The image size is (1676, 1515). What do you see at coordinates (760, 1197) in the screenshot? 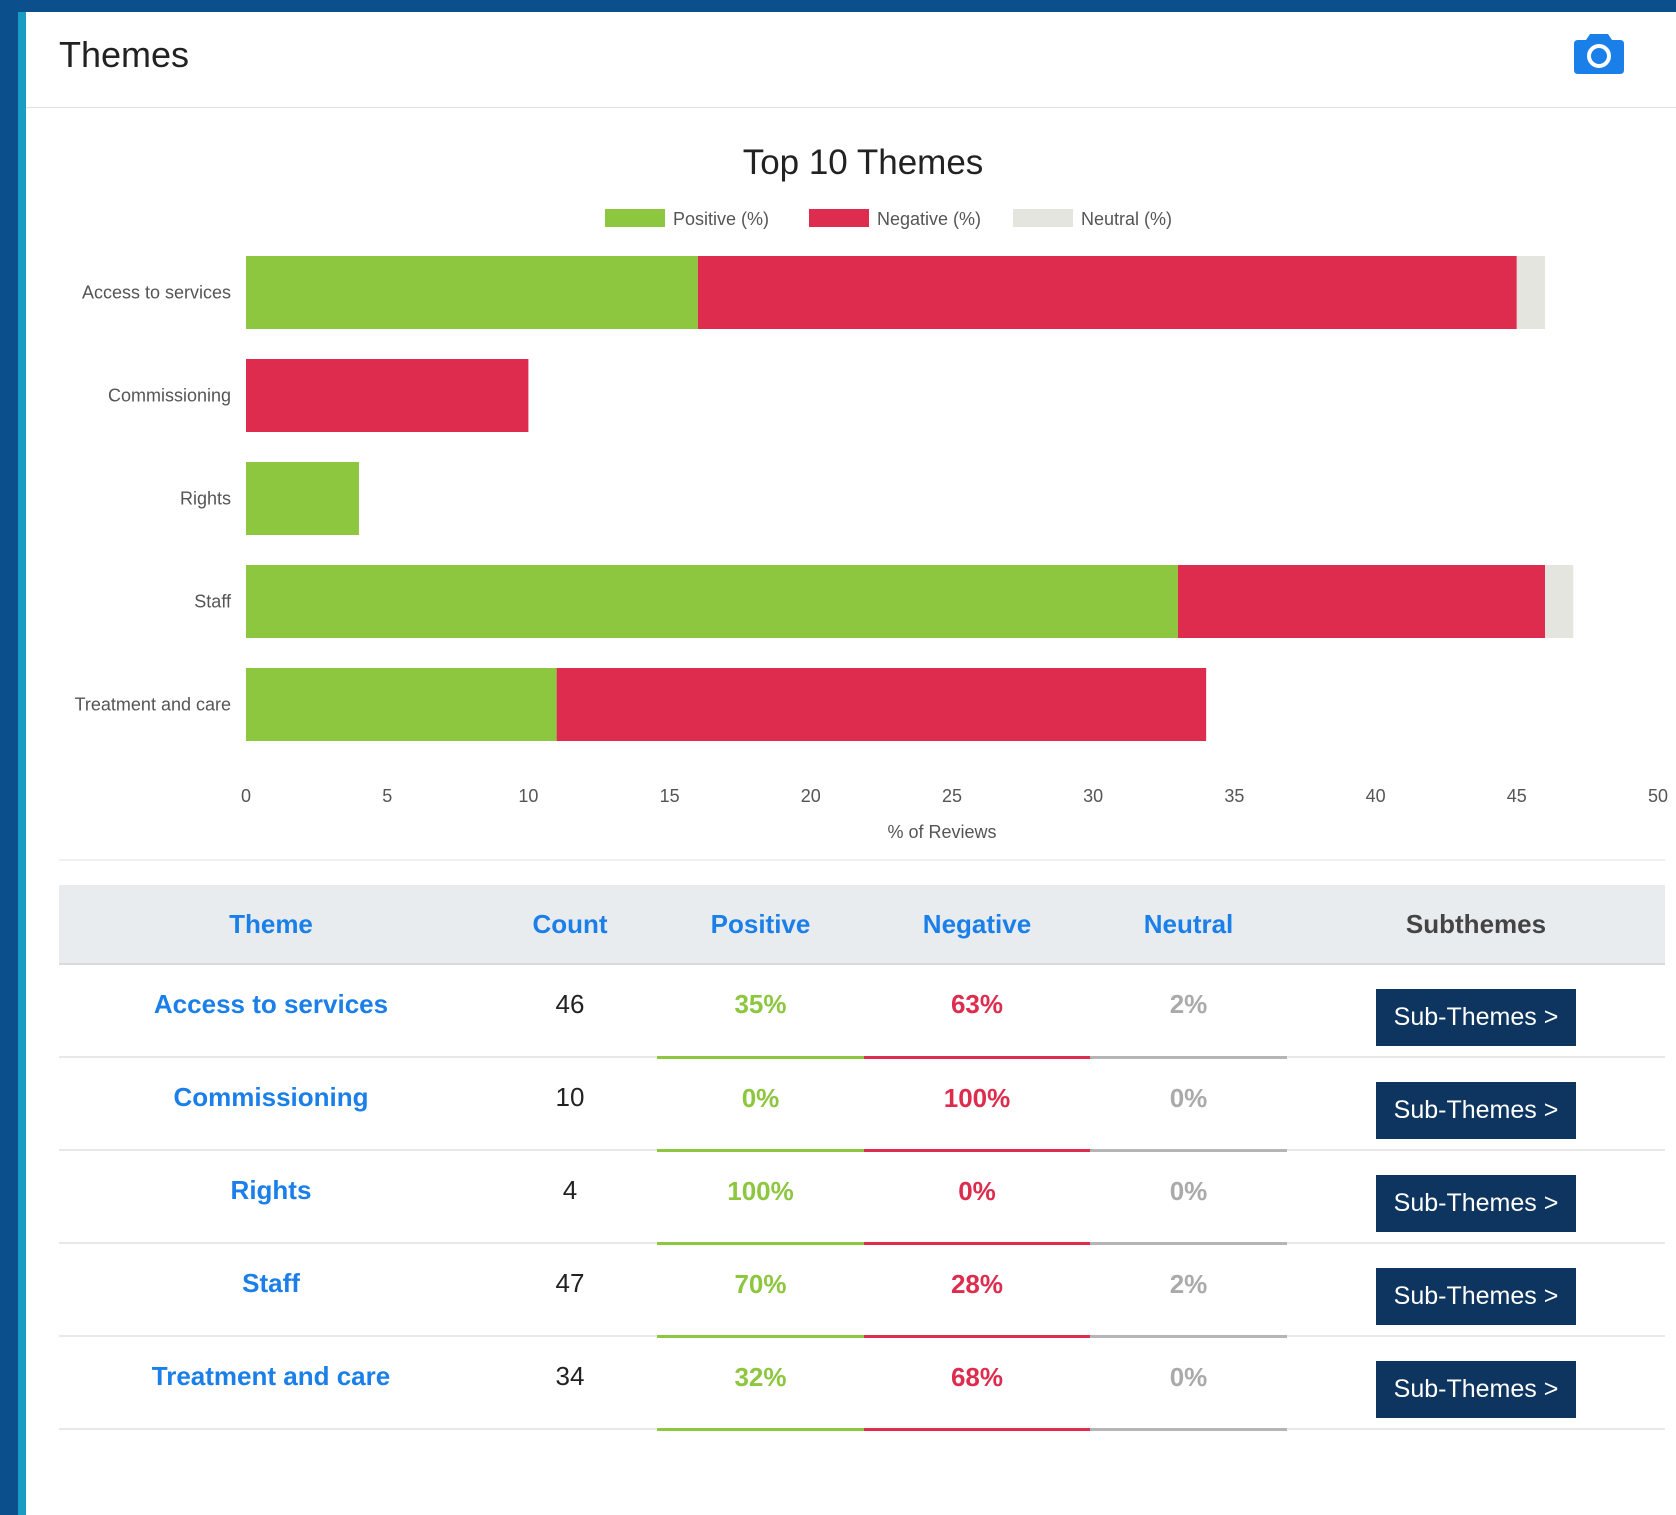
I see `positive-cell: 100%` at bounding box center [760, 1197].